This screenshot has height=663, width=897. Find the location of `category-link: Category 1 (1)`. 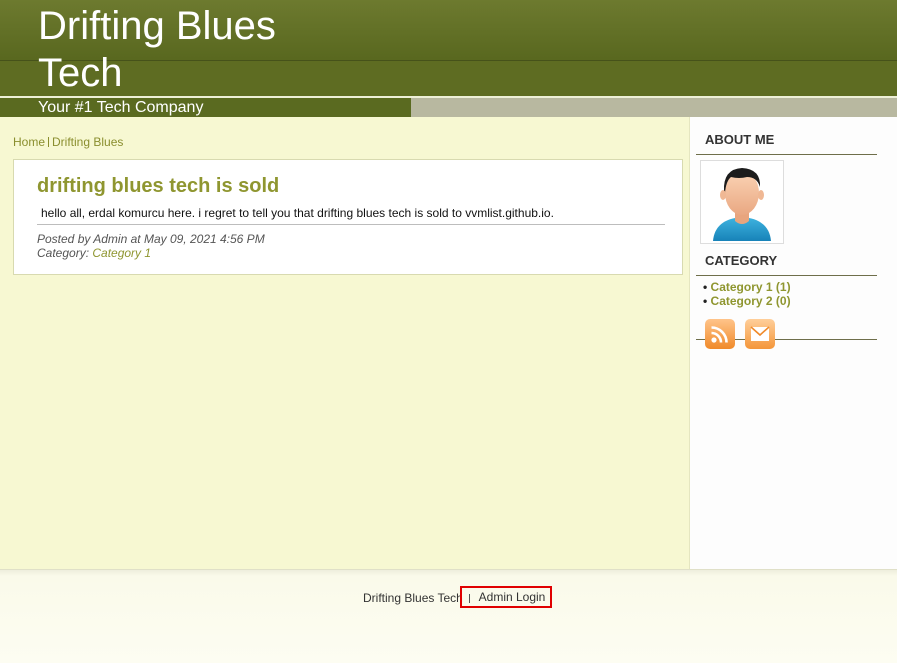

category-link: Category 1 (1) is located at coordinates (751, 287).